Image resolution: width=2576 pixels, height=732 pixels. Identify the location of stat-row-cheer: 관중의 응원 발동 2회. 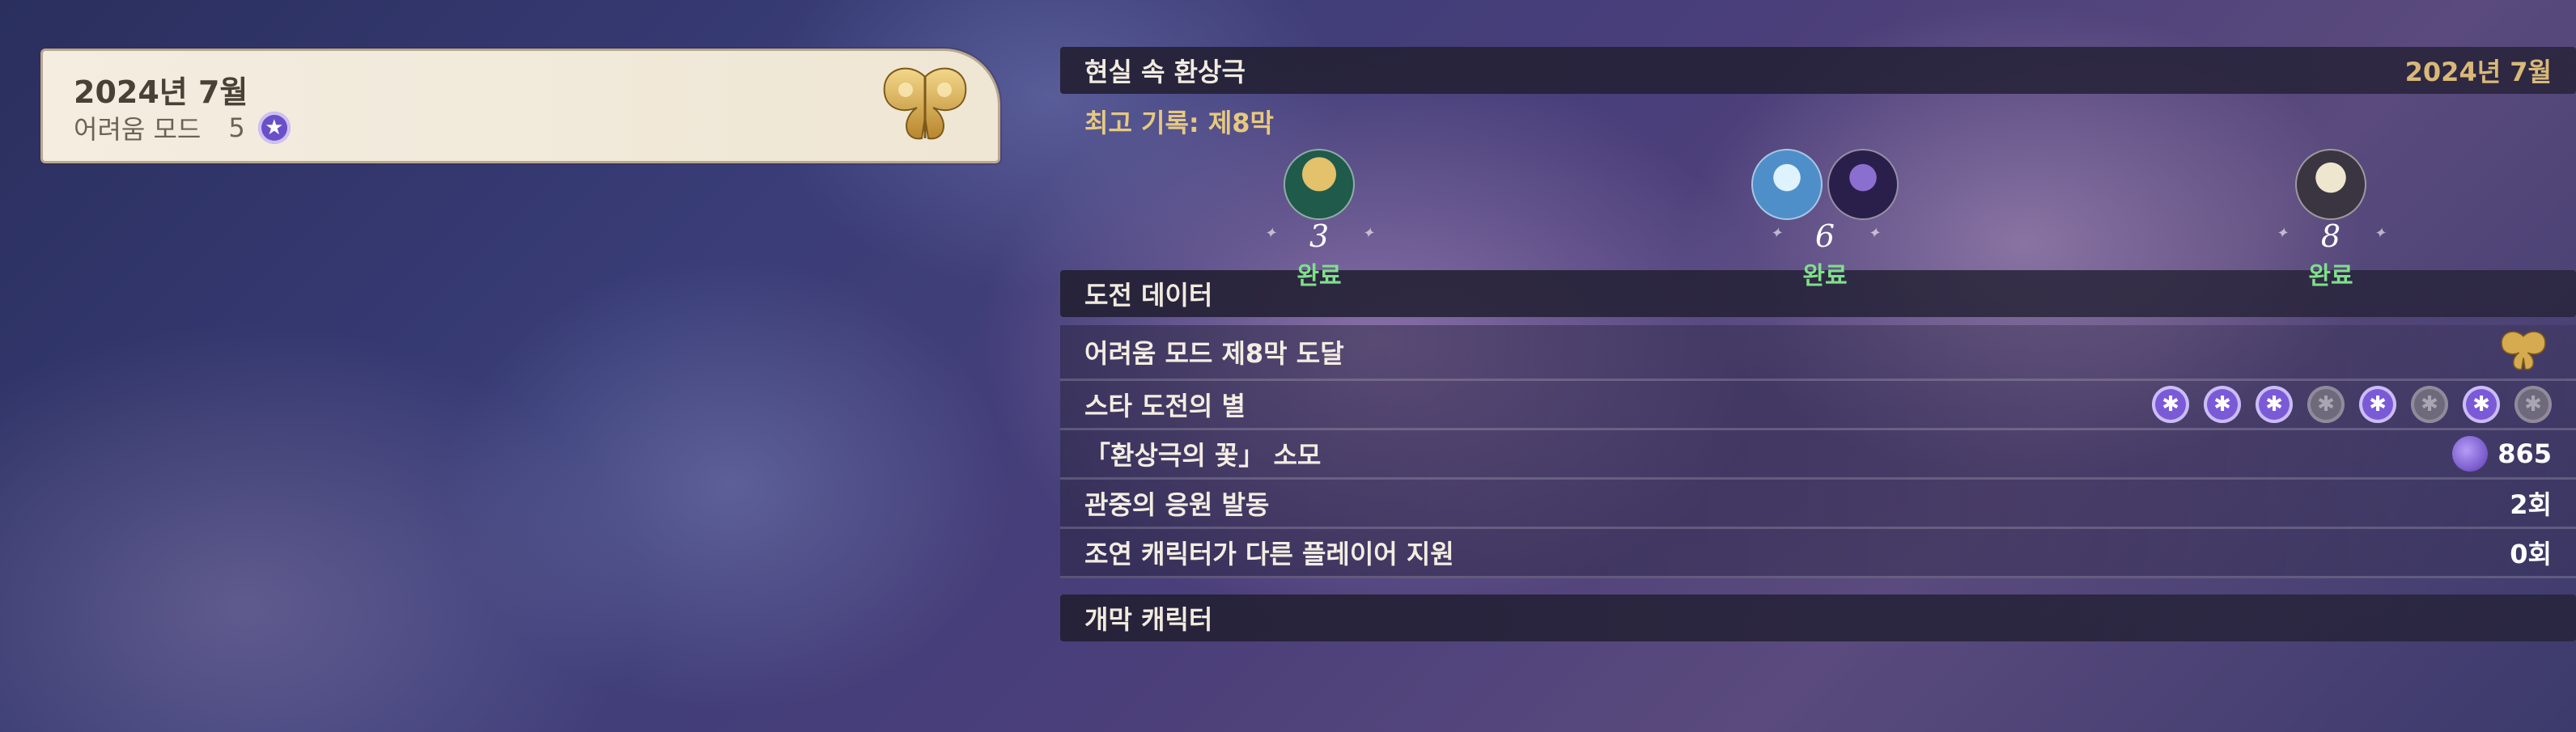
(1818, 505).